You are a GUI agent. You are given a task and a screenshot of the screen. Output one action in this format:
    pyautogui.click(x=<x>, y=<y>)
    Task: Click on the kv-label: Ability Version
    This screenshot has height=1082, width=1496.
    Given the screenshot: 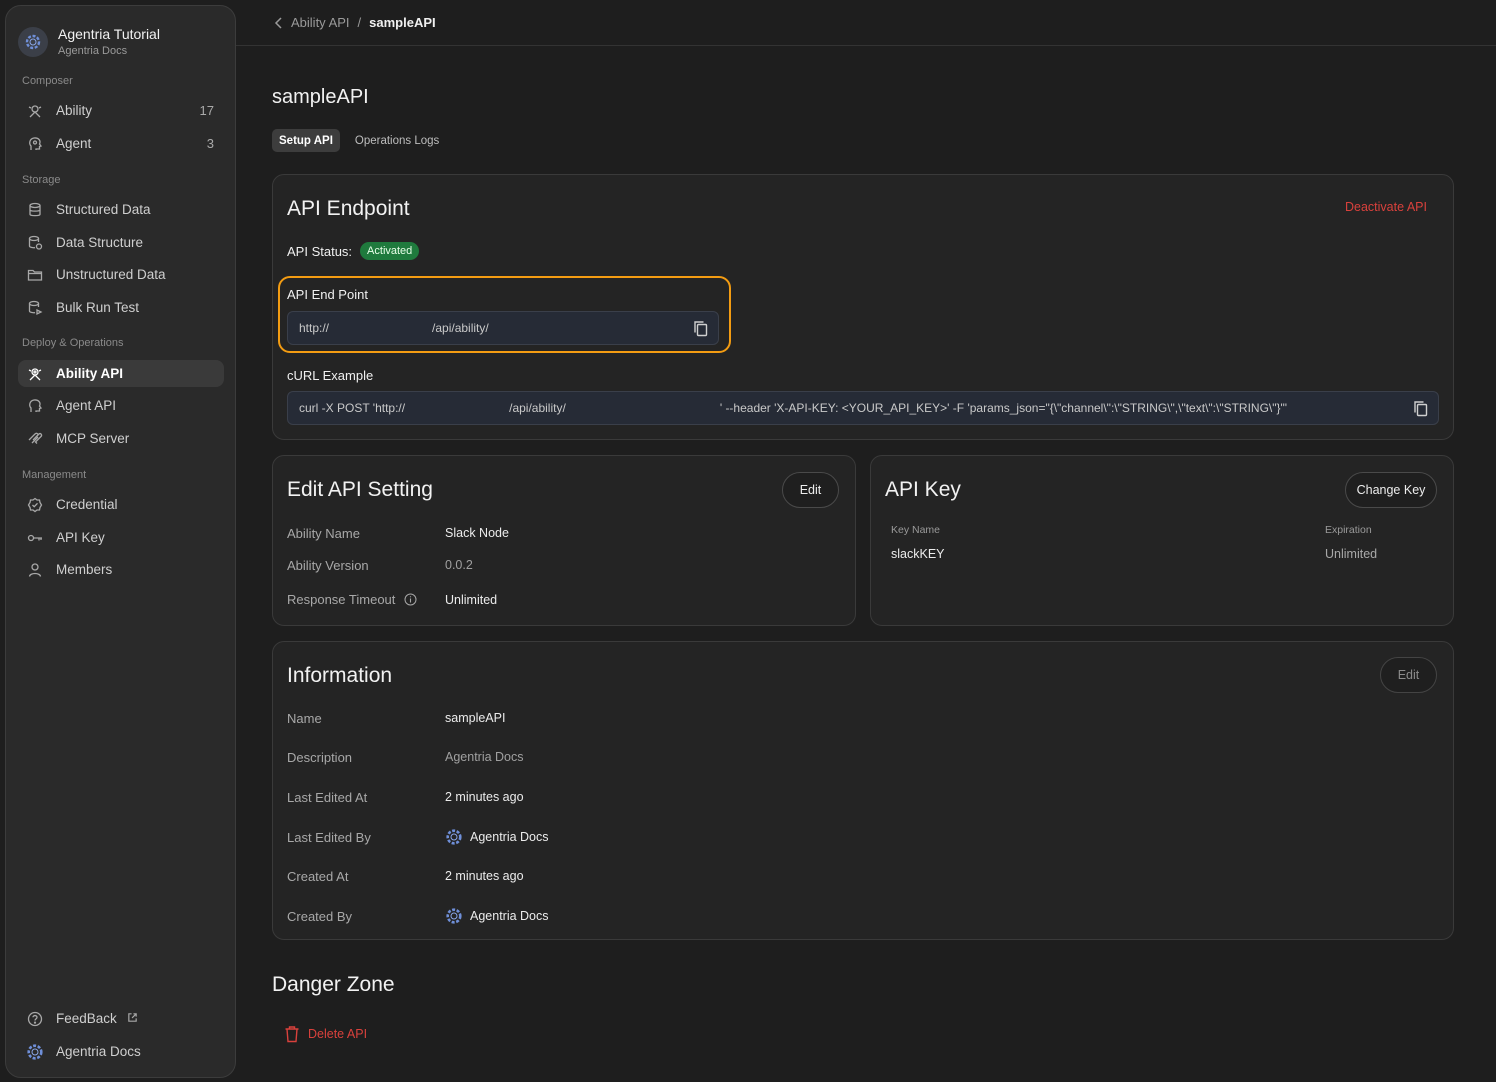 What is the action you would take?
    pyautogui.click(x=328, y=565)
    